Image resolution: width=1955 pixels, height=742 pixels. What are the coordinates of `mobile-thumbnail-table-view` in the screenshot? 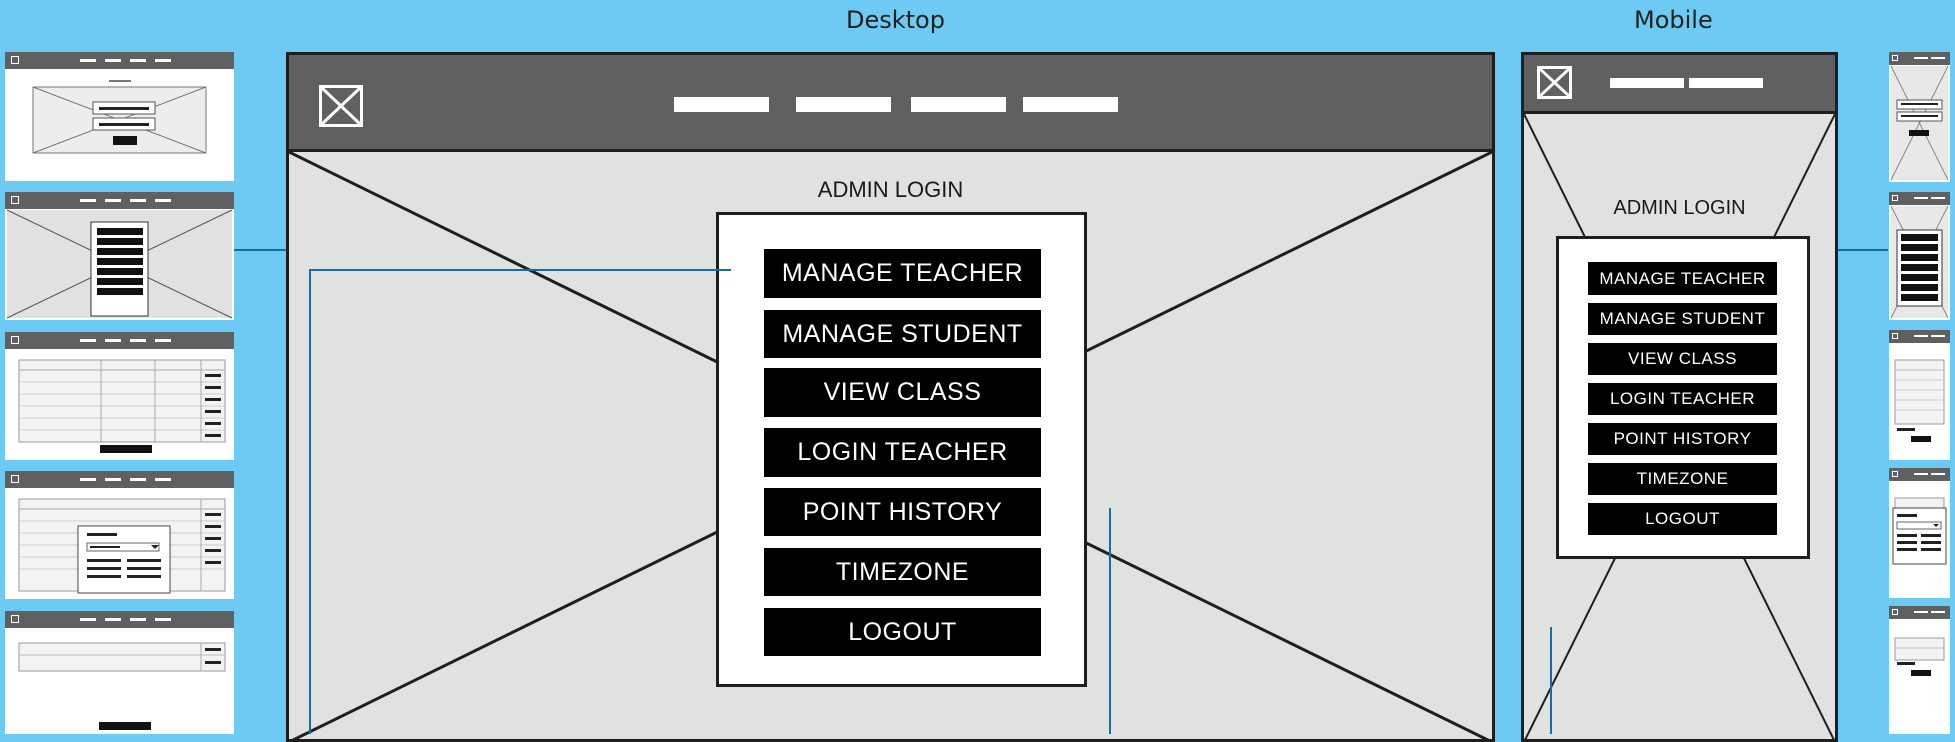 It's located at (1919, 395).